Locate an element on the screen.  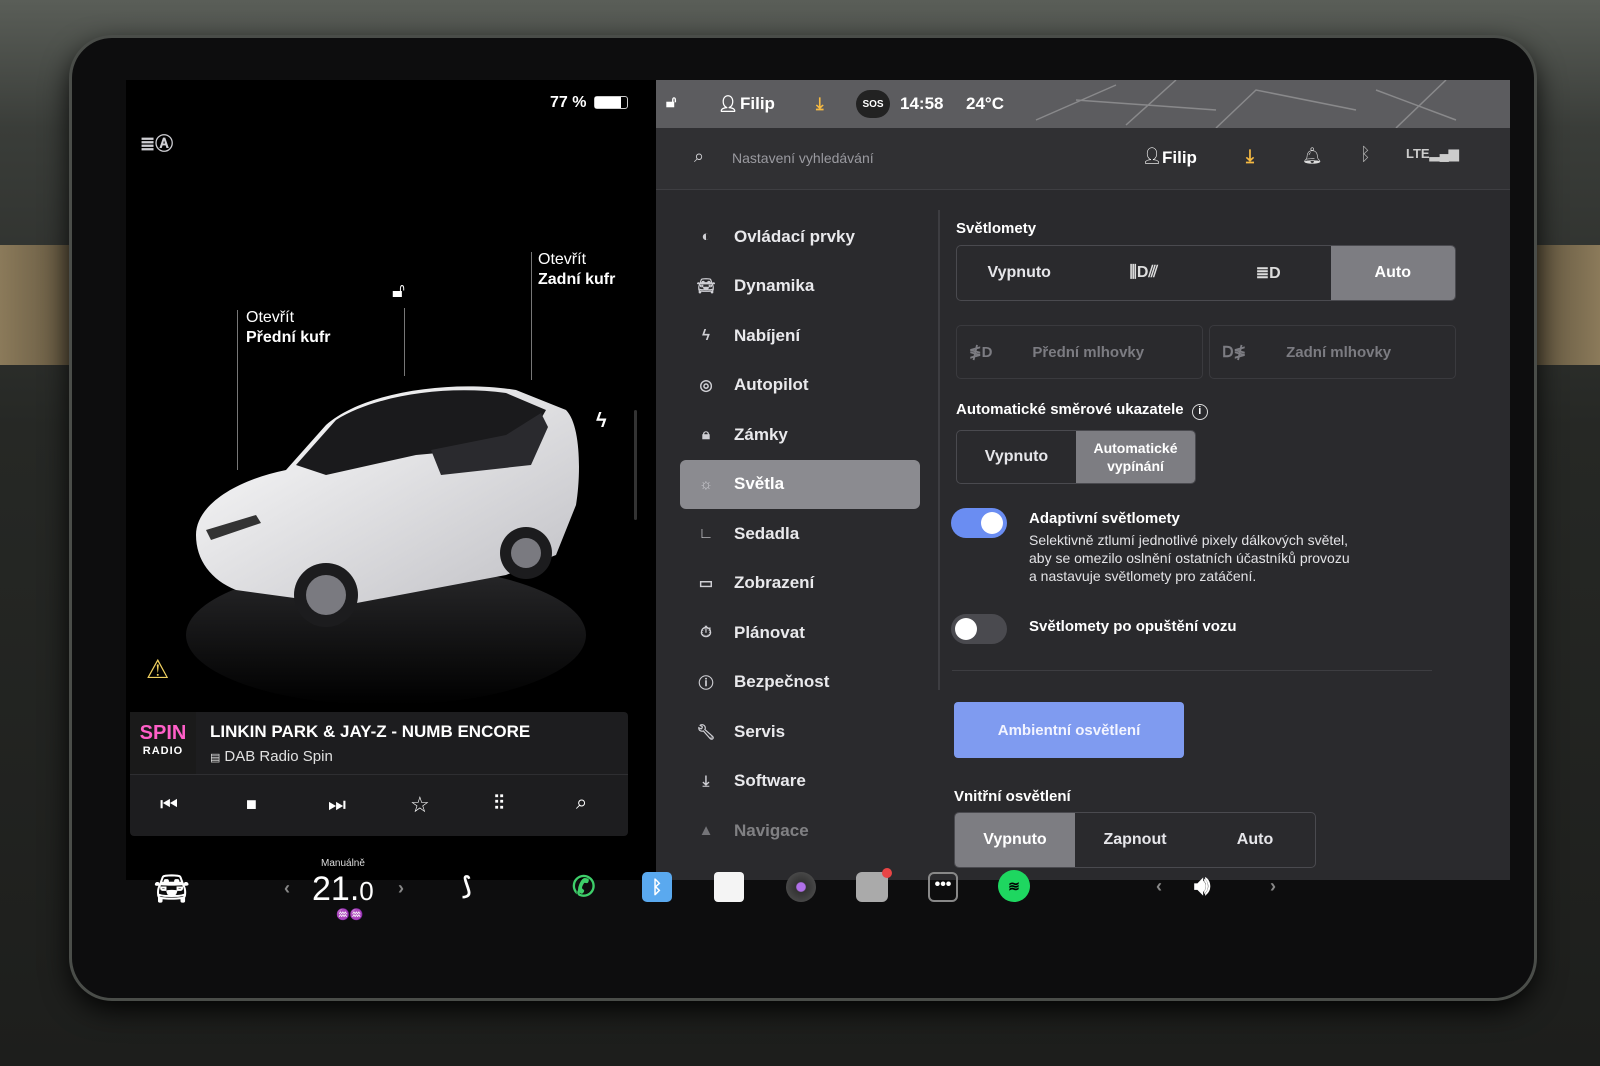
rear-fog-button: Ⅾ≸ Zadní mlhovky is located at coordinates (1332, 352).